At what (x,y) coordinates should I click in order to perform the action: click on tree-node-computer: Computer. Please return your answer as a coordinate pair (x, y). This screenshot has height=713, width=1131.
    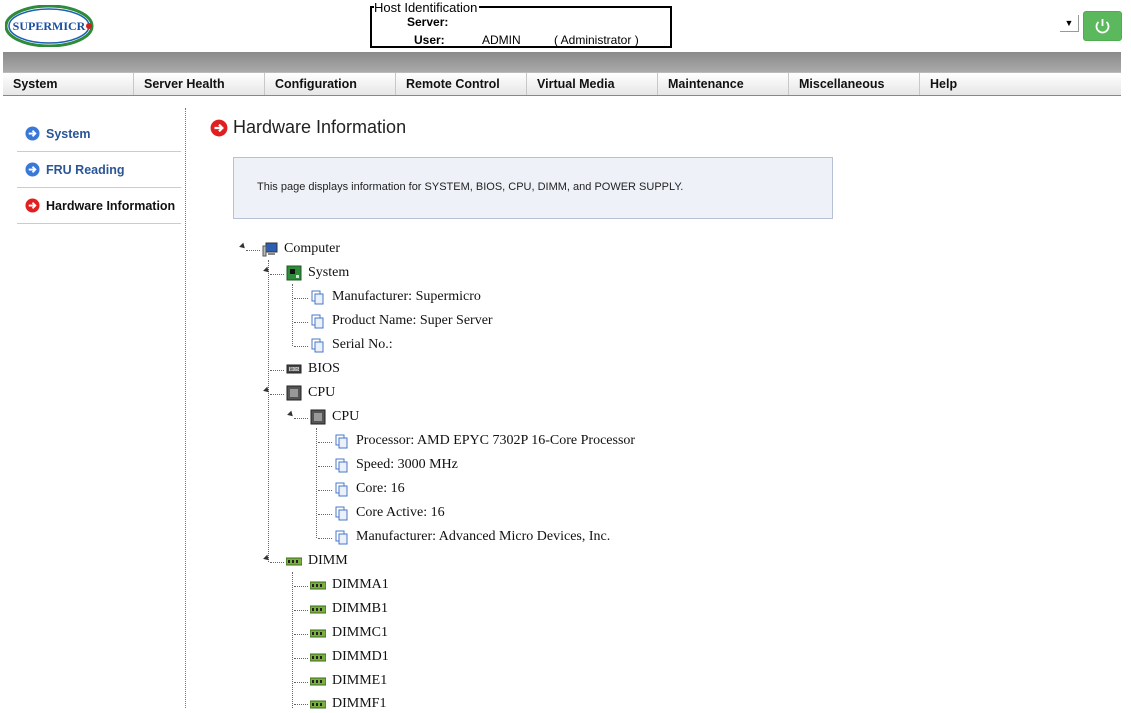
    Looking at the image, I should click on (301, 249).